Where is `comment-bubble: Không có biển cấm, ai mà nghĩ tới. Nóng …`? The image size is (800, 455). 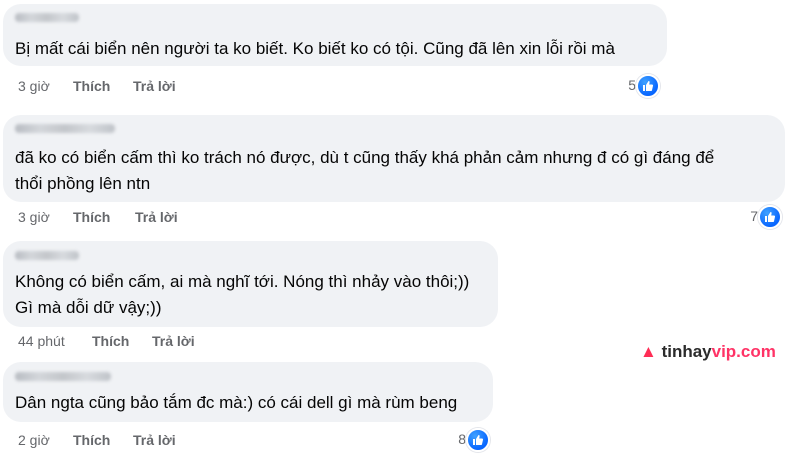 comment-bubble: Không có biển cấm, ai mà nghĩ tới. Nóng … is located at coordinates (250, 284).